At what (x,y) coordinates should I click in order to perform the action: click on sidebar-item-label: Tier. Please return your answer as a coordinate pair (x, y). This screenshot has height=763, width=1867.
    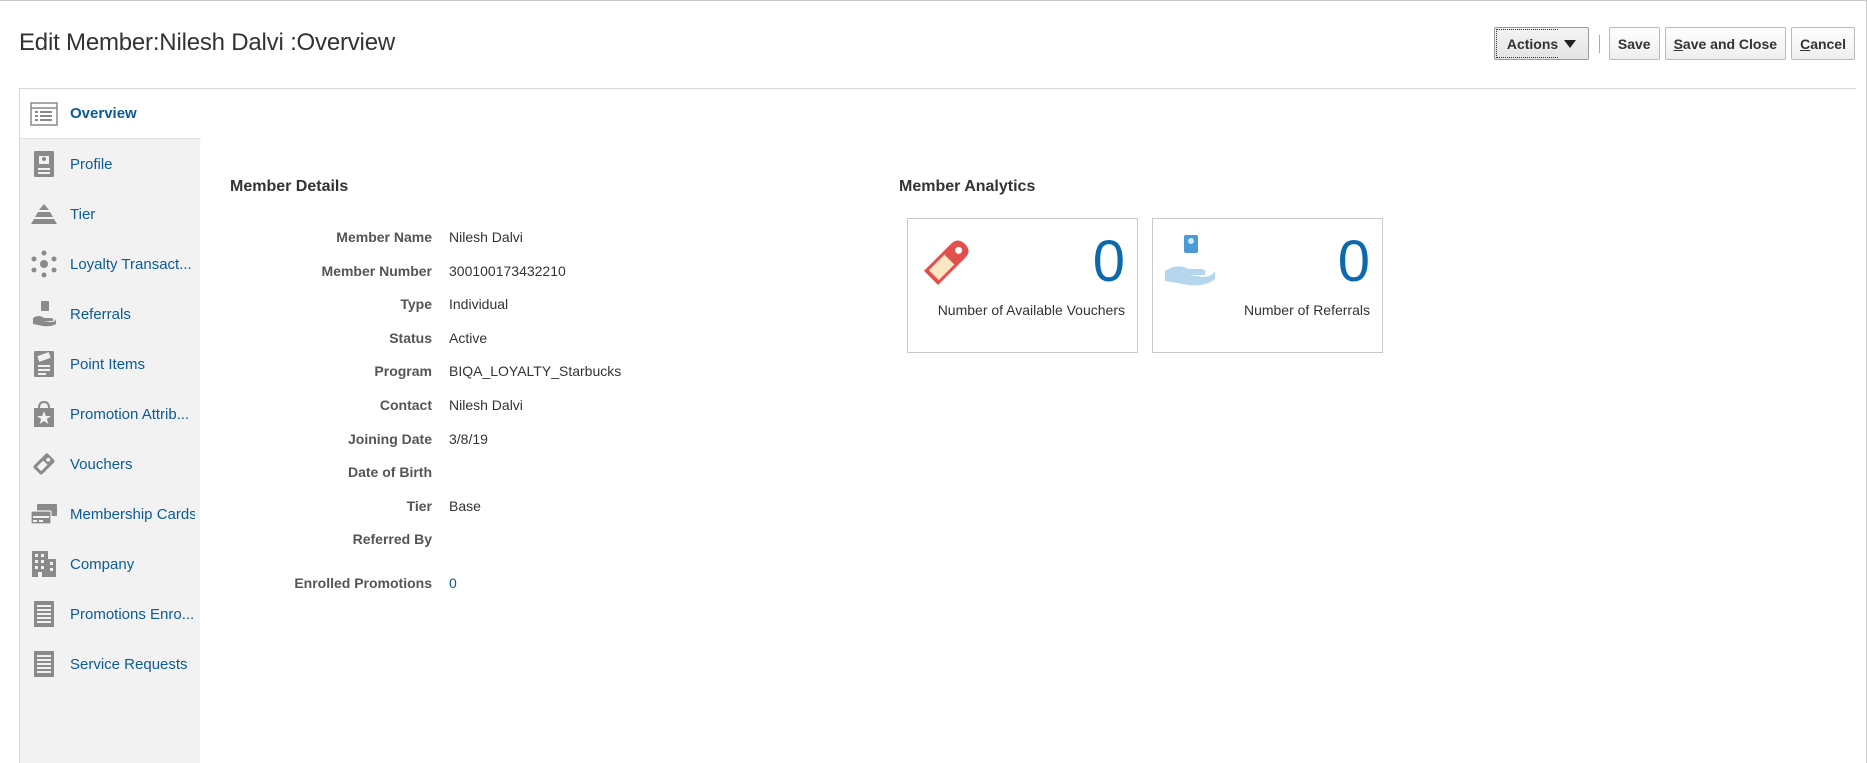
    Looking at the image, I should click on (83, 214).